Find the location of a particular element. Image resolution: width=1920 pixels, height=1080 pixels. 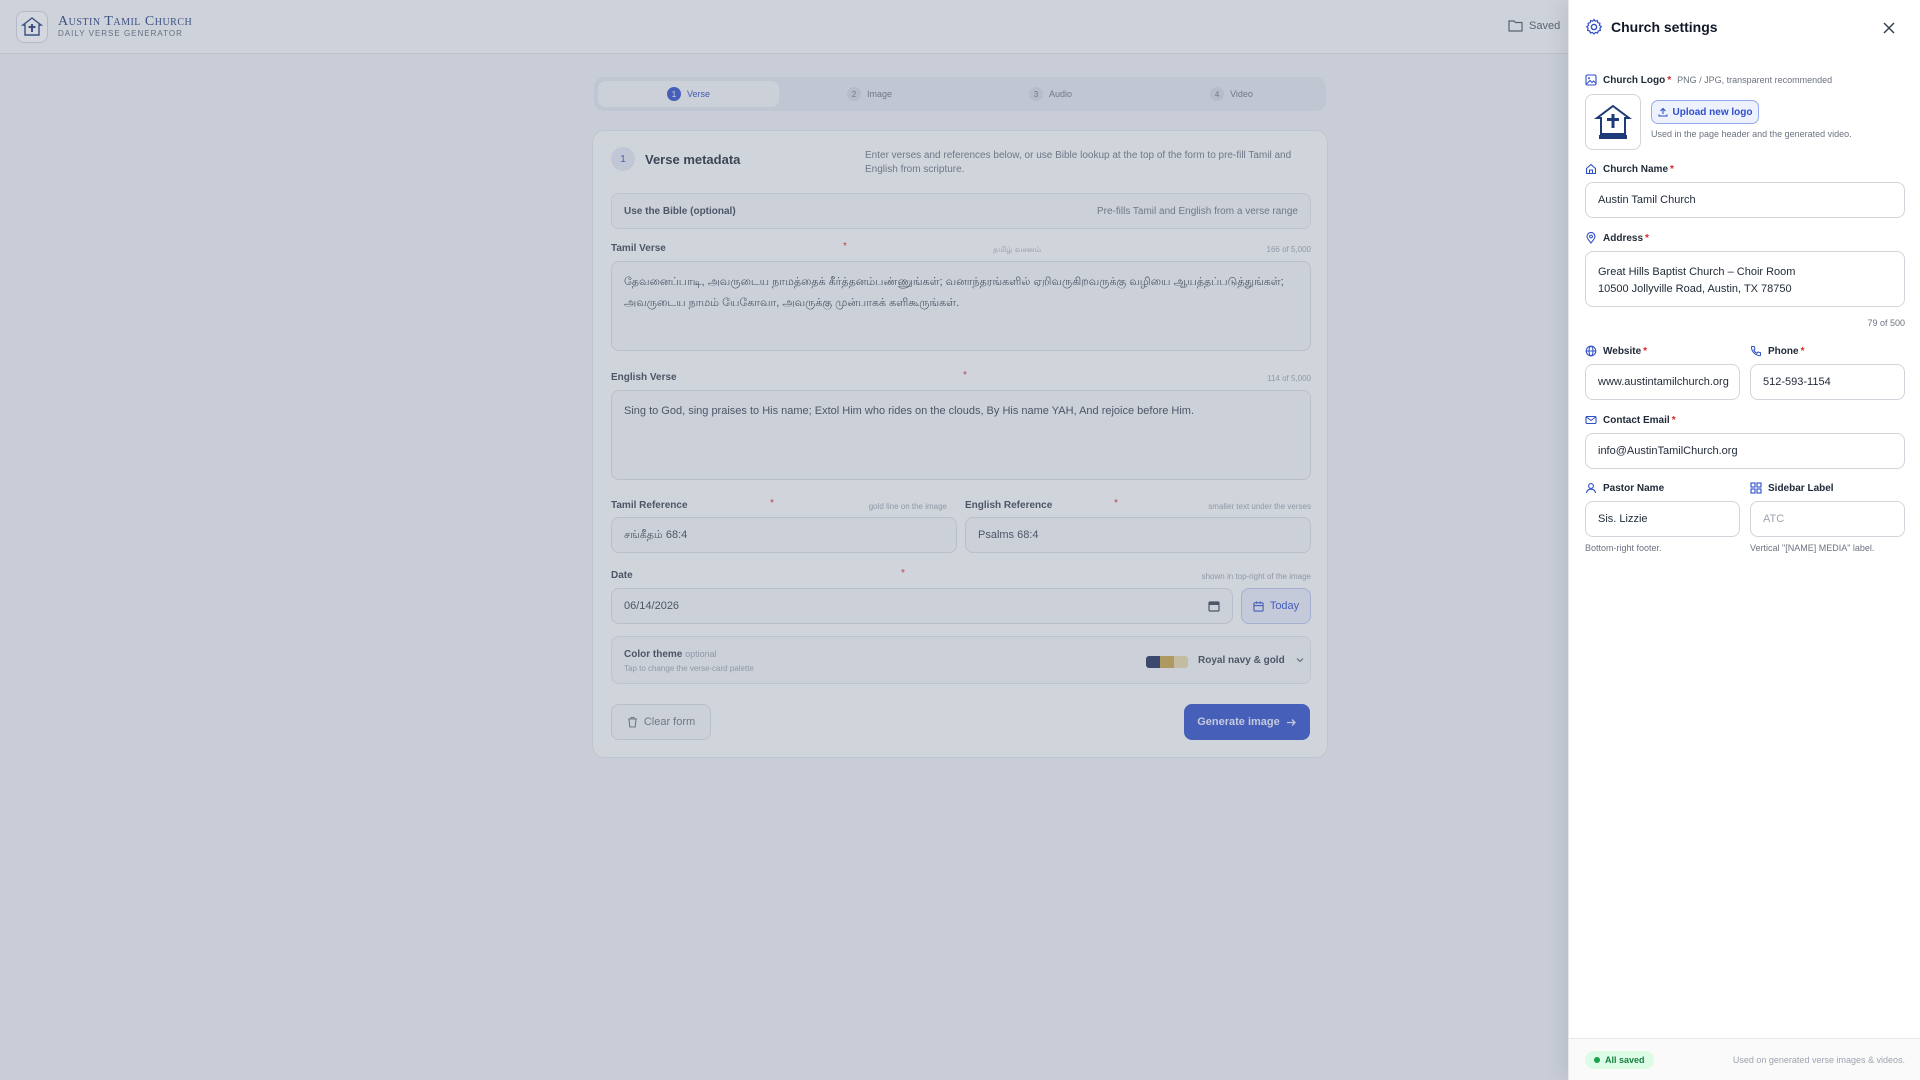

logo-note: PNG / JPG, transparent recommended is located at coordinates (1755, 80).